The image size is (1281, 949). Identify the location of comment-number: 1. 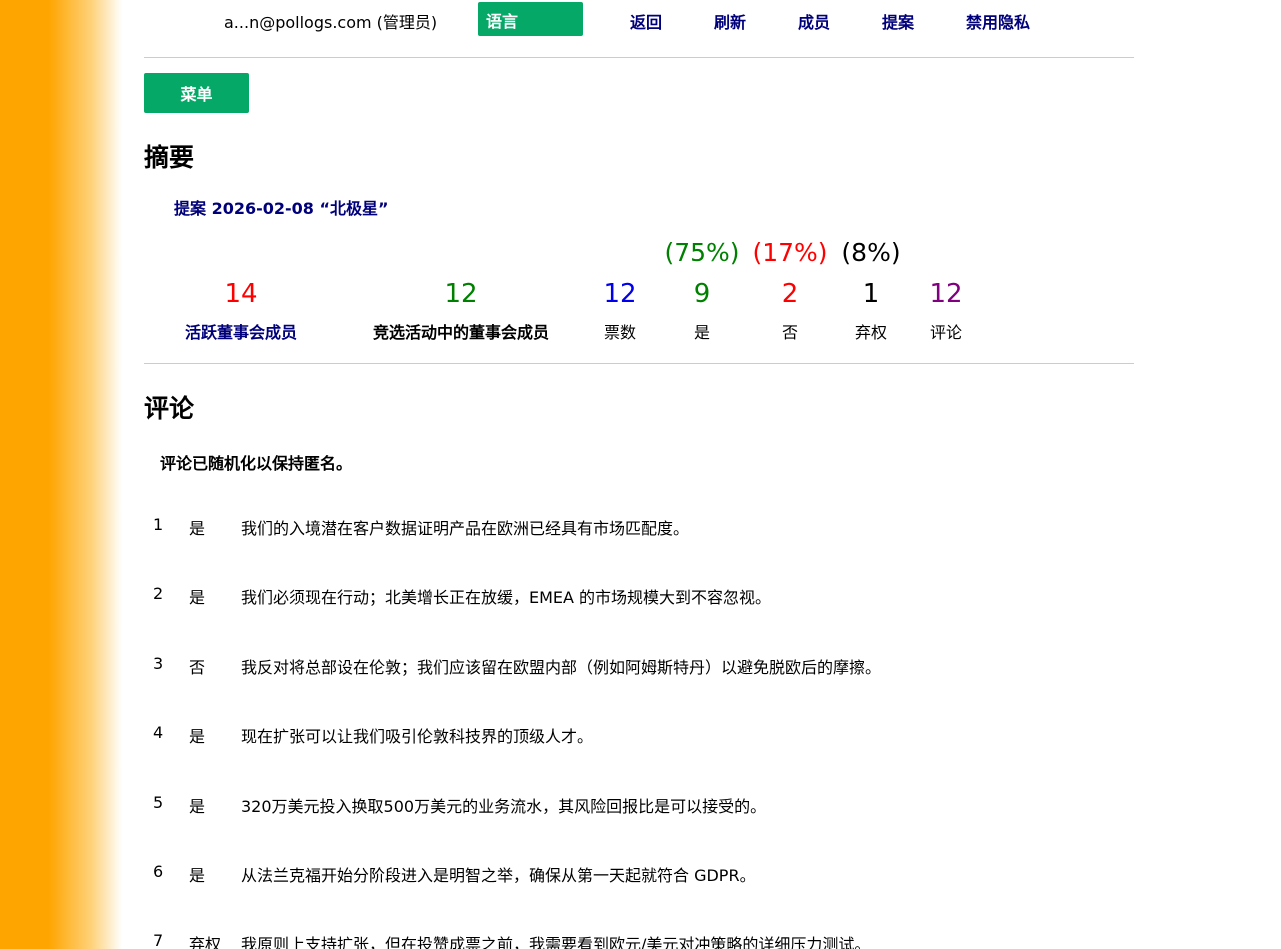
(158, 524).